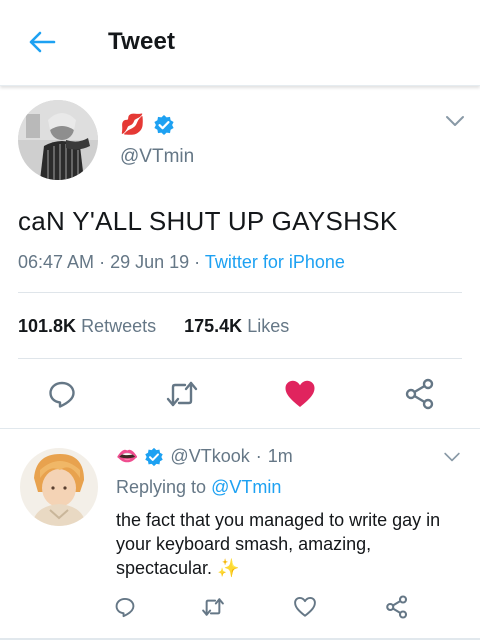 This screenshot has width=480, height=641. I want to click on heart-outline-icon, so click(305, 606).